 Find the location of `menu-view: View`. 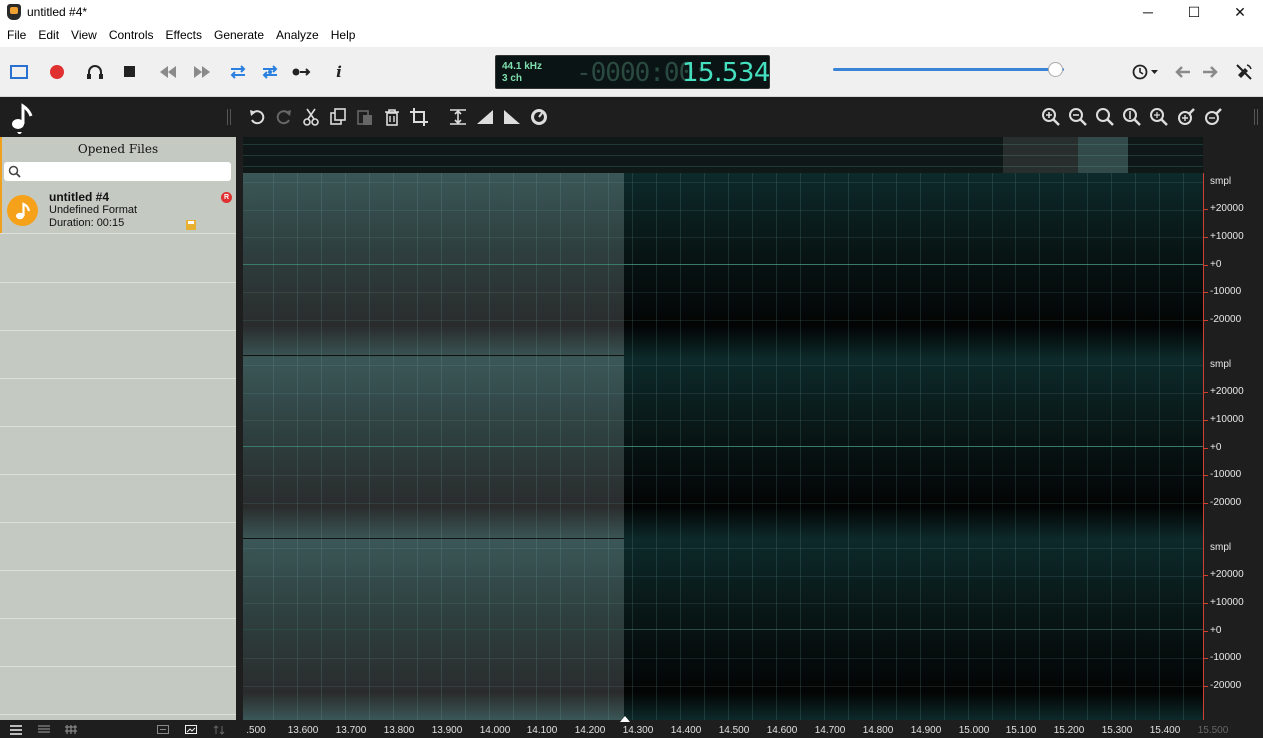

menu-view: View is located at coordinates (84, 35).